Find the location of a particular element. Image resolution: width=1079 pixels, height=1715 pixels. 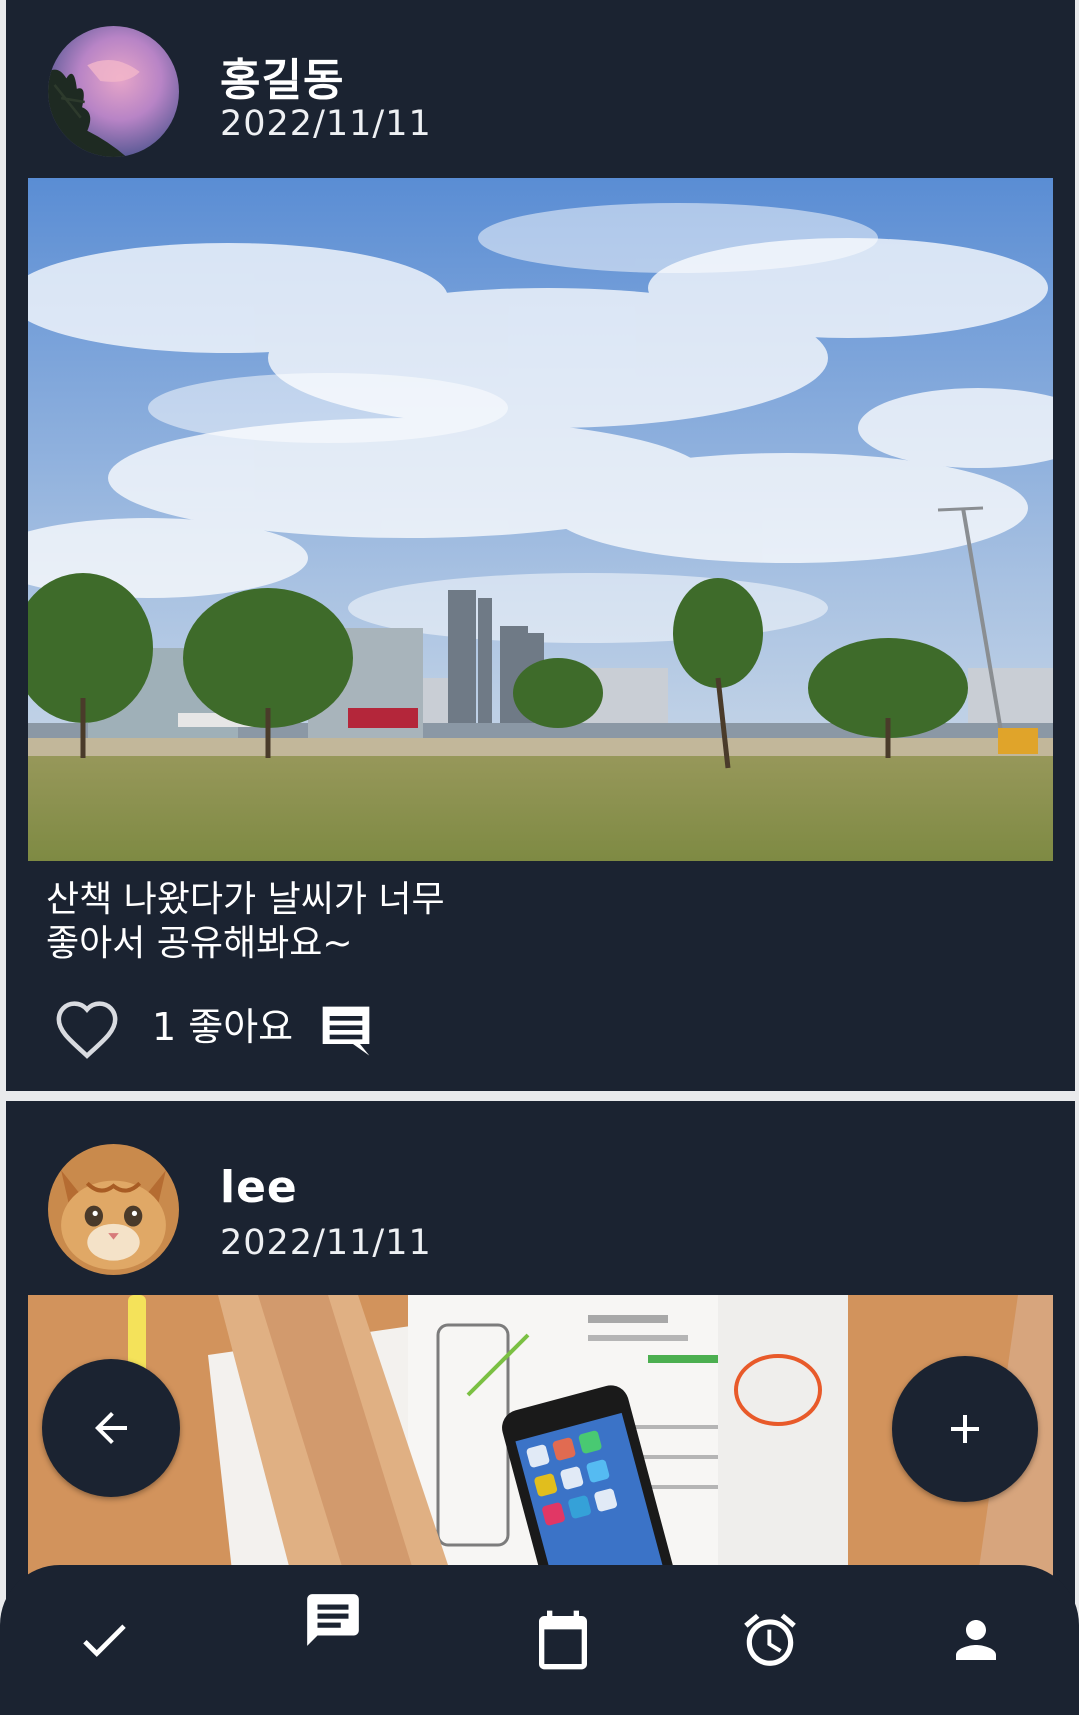

nav-item-alarm is located at coordinates (770, 1640).